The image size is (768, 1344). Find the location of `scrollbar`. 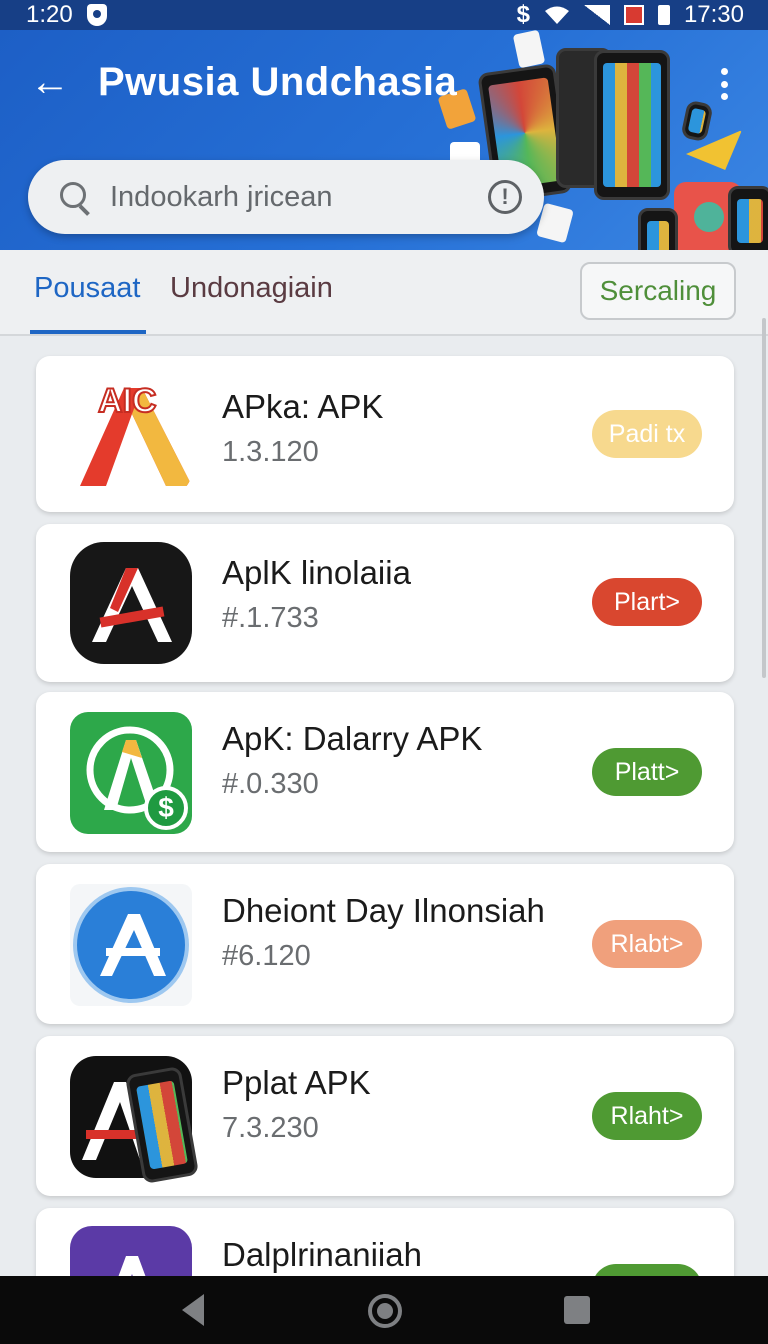

scrollbar is located at coordinates (764, 498).